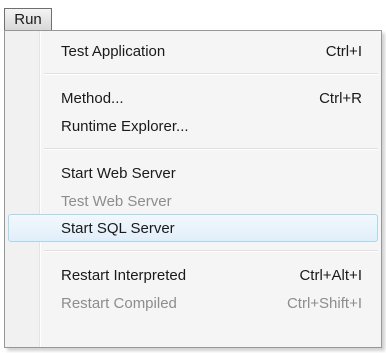  What do you see at coordinates (118, 228) in the screenshot?
I see `menu-item-label: Start SQL Server` at bounding box center [118, 228].